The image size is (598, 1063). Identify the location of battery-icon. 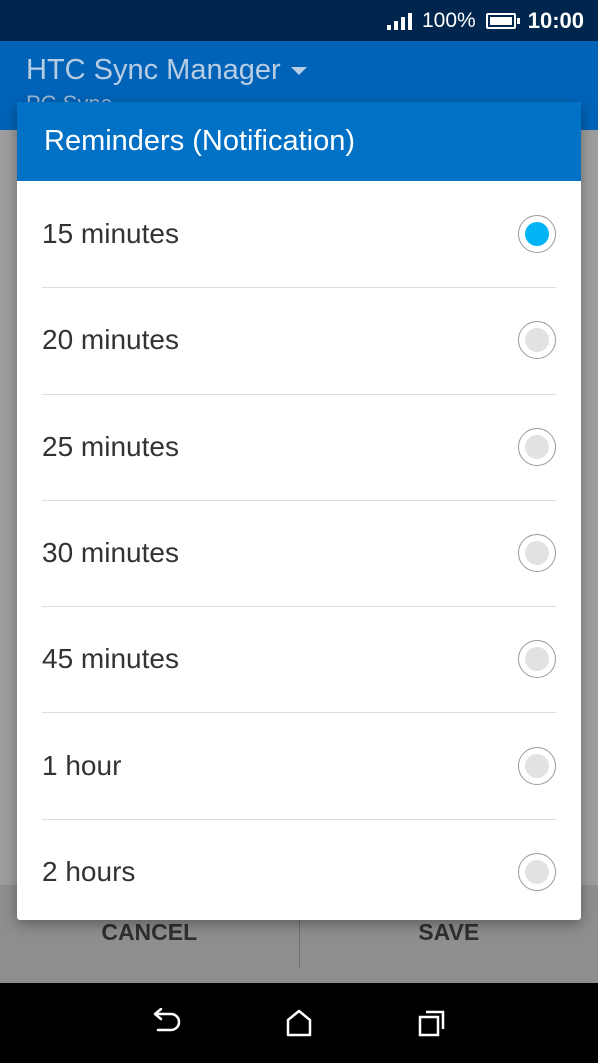
(502, 20).